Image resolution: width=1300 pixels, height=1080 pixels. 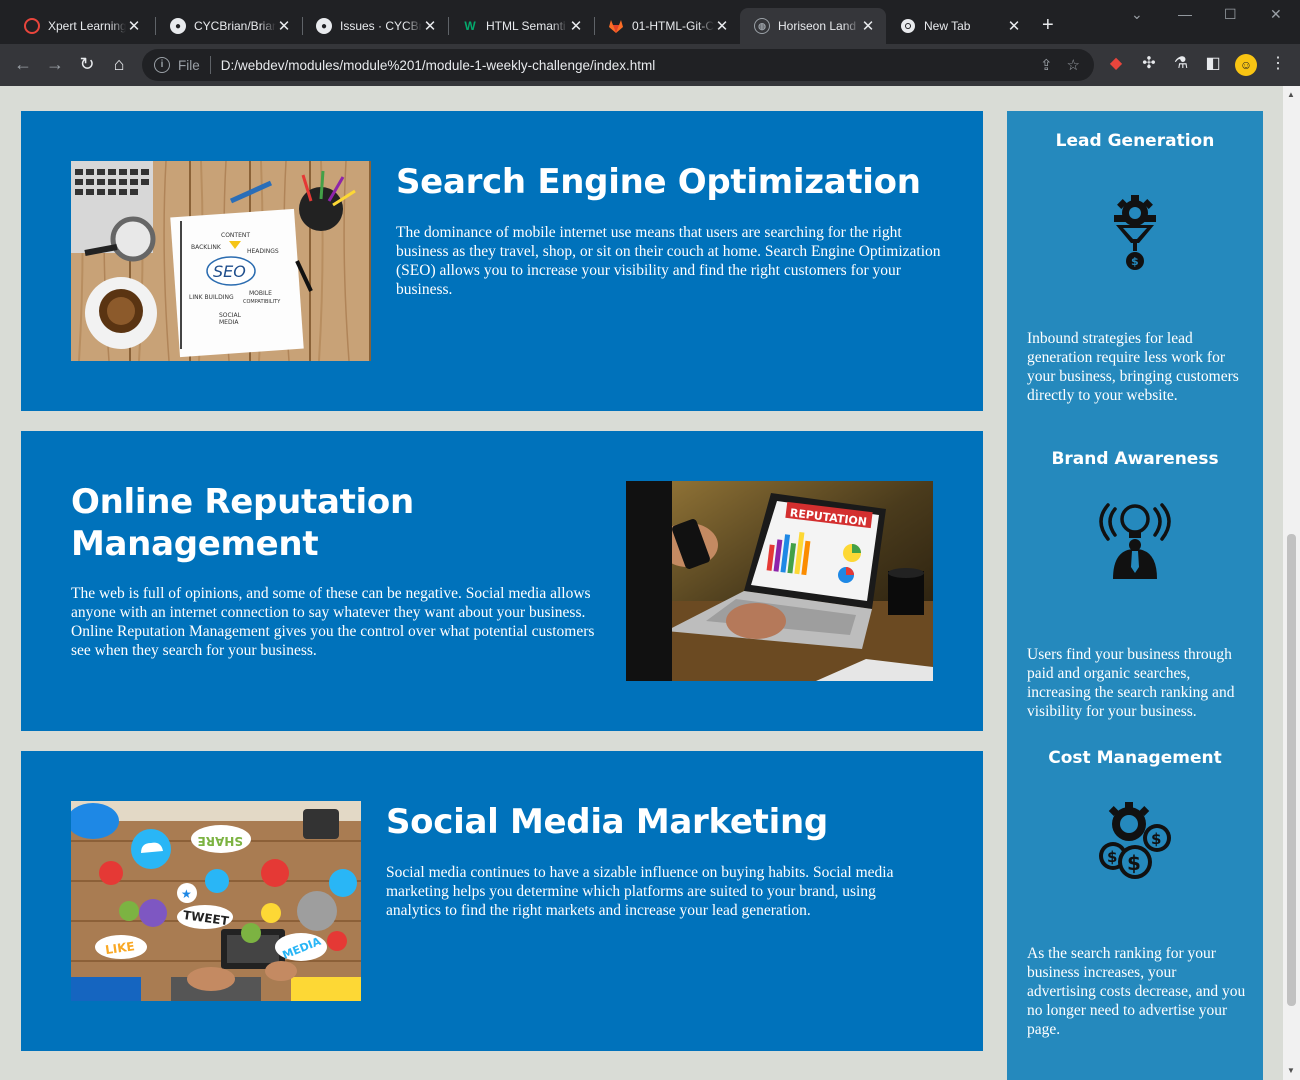 What do you see at coordinates (263, 251) in the screenshot?
I see `svg-text: HEADINGS` at bounding box center [263, 251].